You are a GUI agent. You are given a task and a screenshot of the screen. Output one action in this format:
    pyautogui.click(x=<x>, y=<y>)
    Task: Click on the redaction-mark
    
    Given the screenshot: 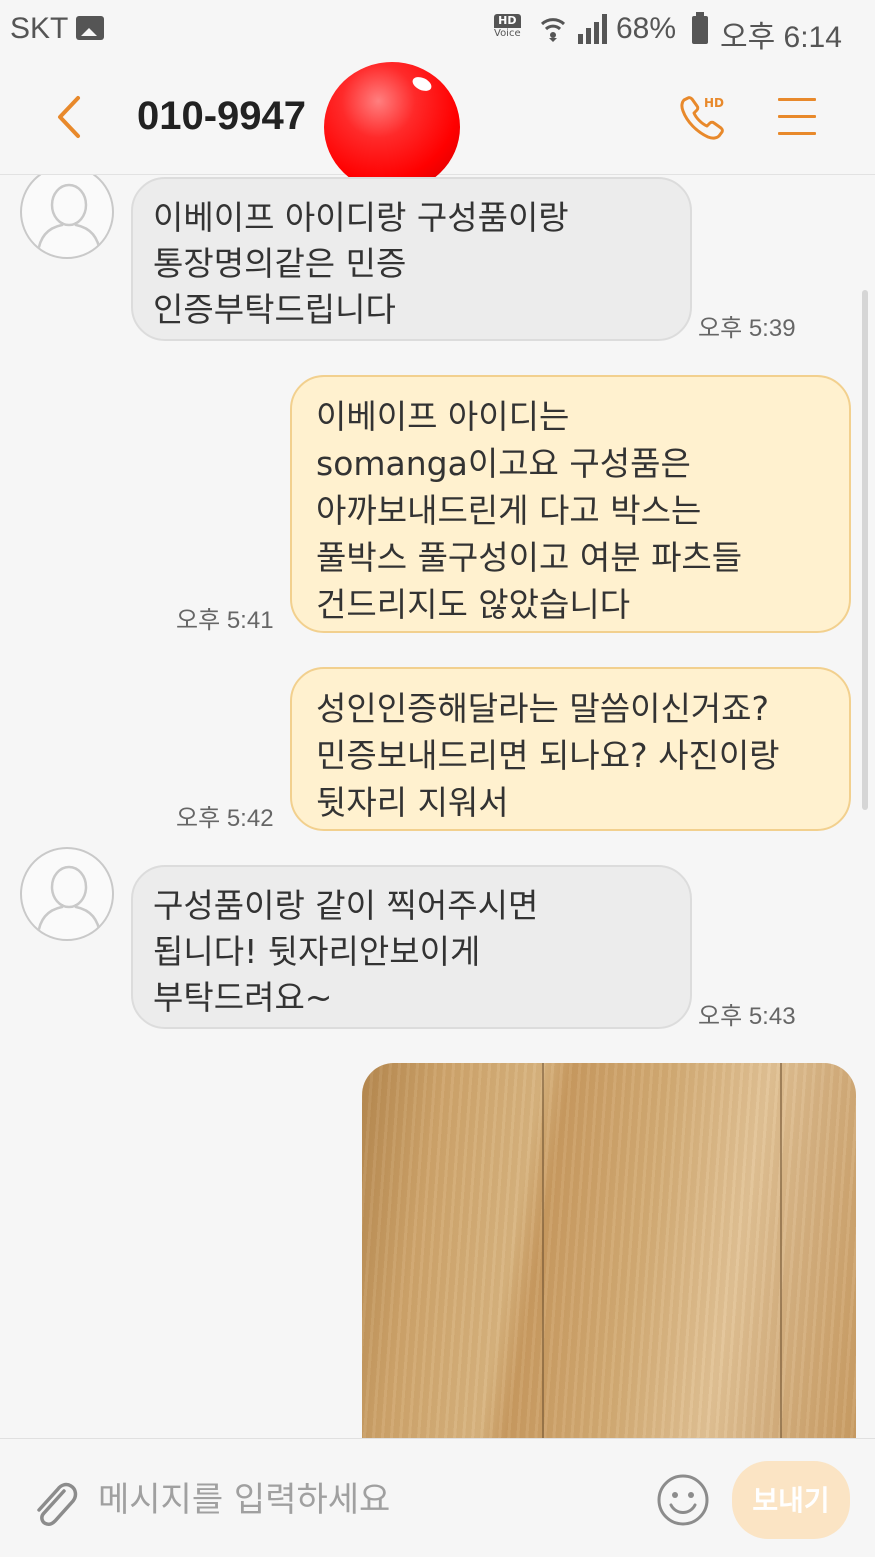 What is the action you would take?
    pyautogui.click(x=392, y=127)
    